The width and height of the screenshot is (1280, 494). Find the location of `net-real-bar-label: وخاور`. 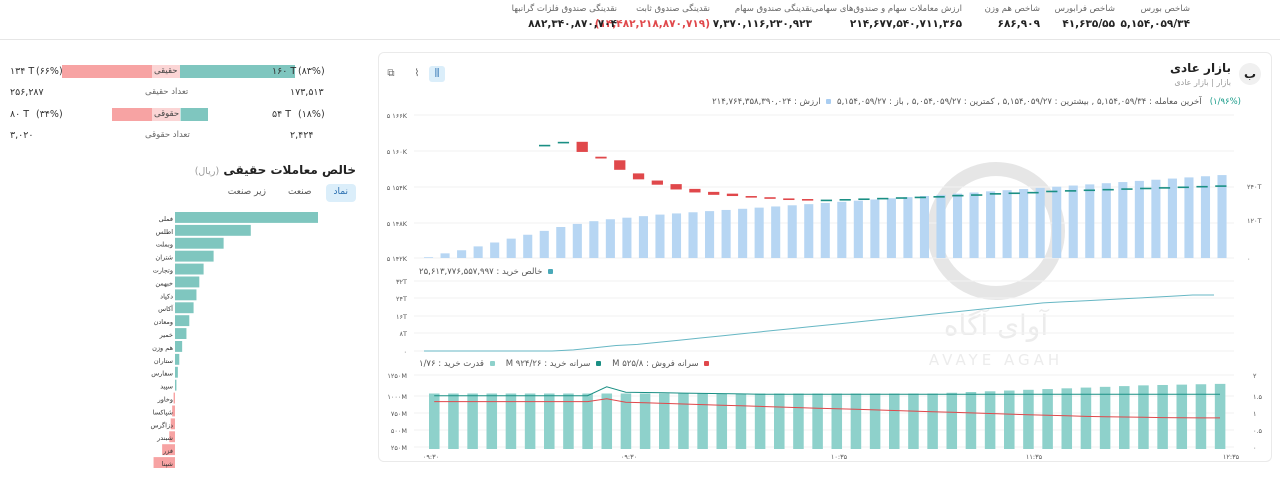

net-real-bar-label: وخاور is located at coordinates (165, 400).